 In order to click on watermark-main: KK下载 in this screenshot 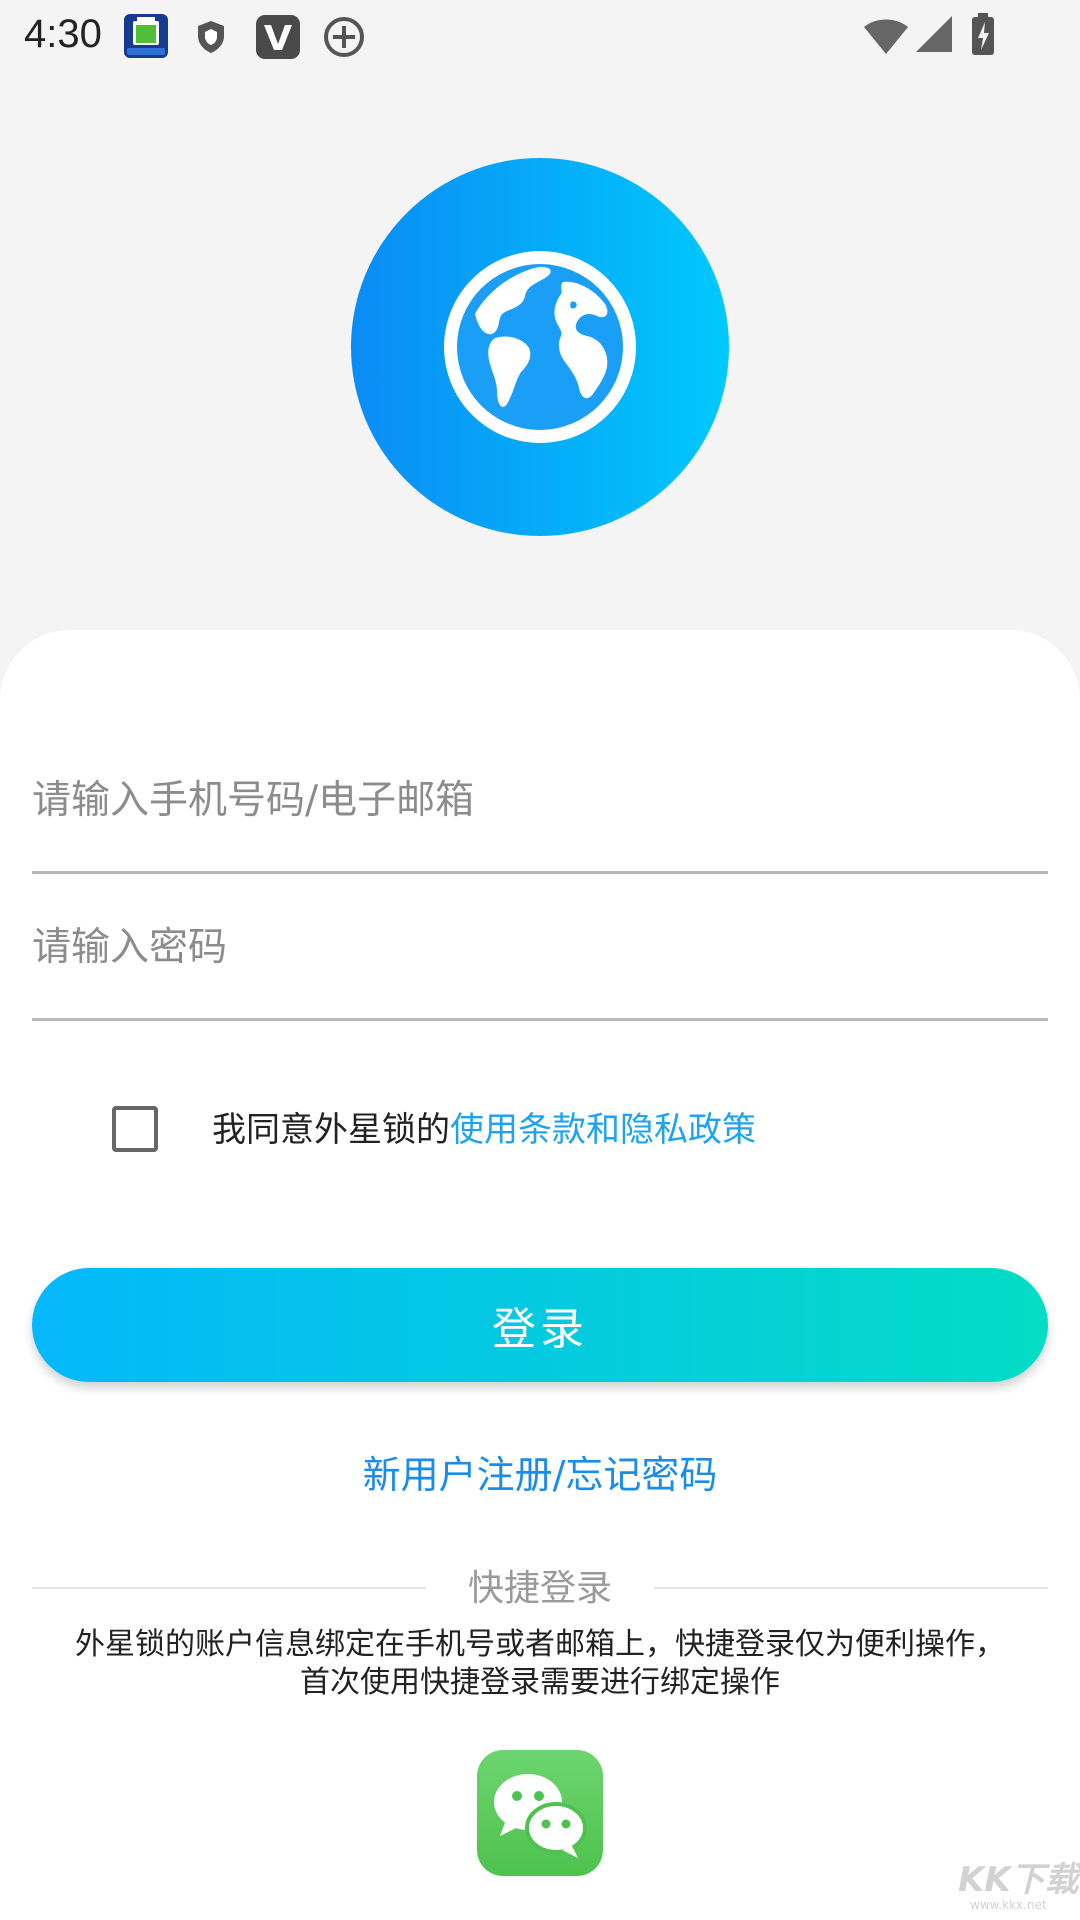, I will do `click(1018, 1880)`.